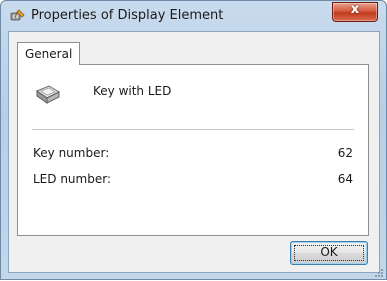  I want to click on window-title: Properties of Display Element, so click(127, 15).